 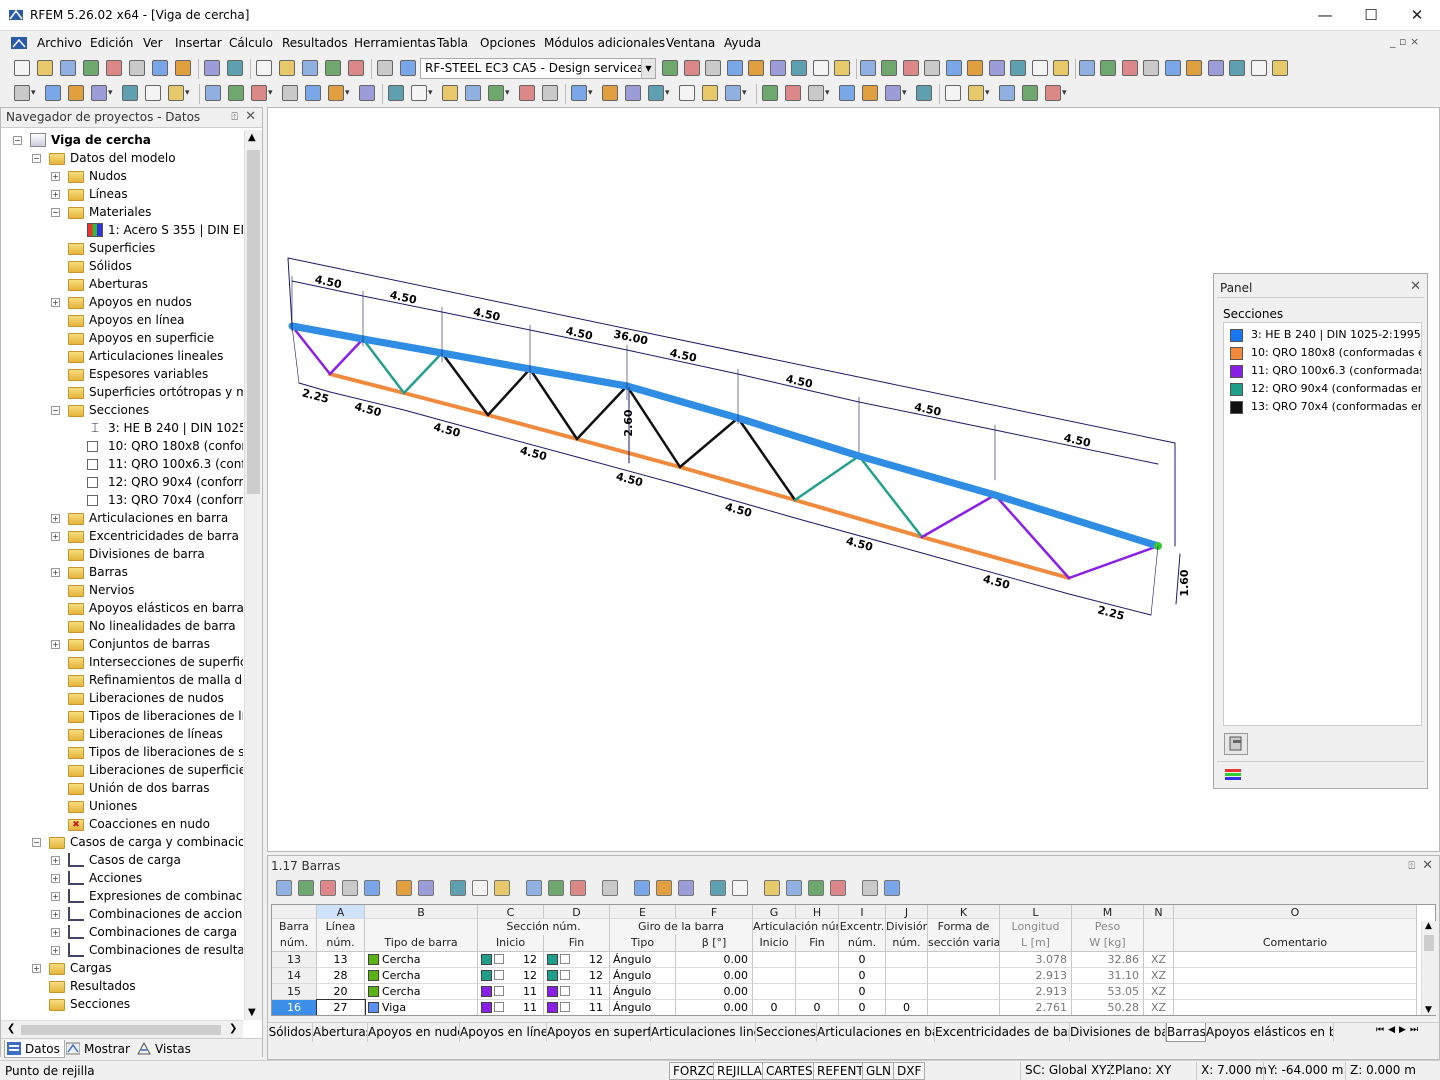 What do you see at coordinates (870, 888) in the screenshot?
I see `fx-icon` at bounding box center [870, 888].